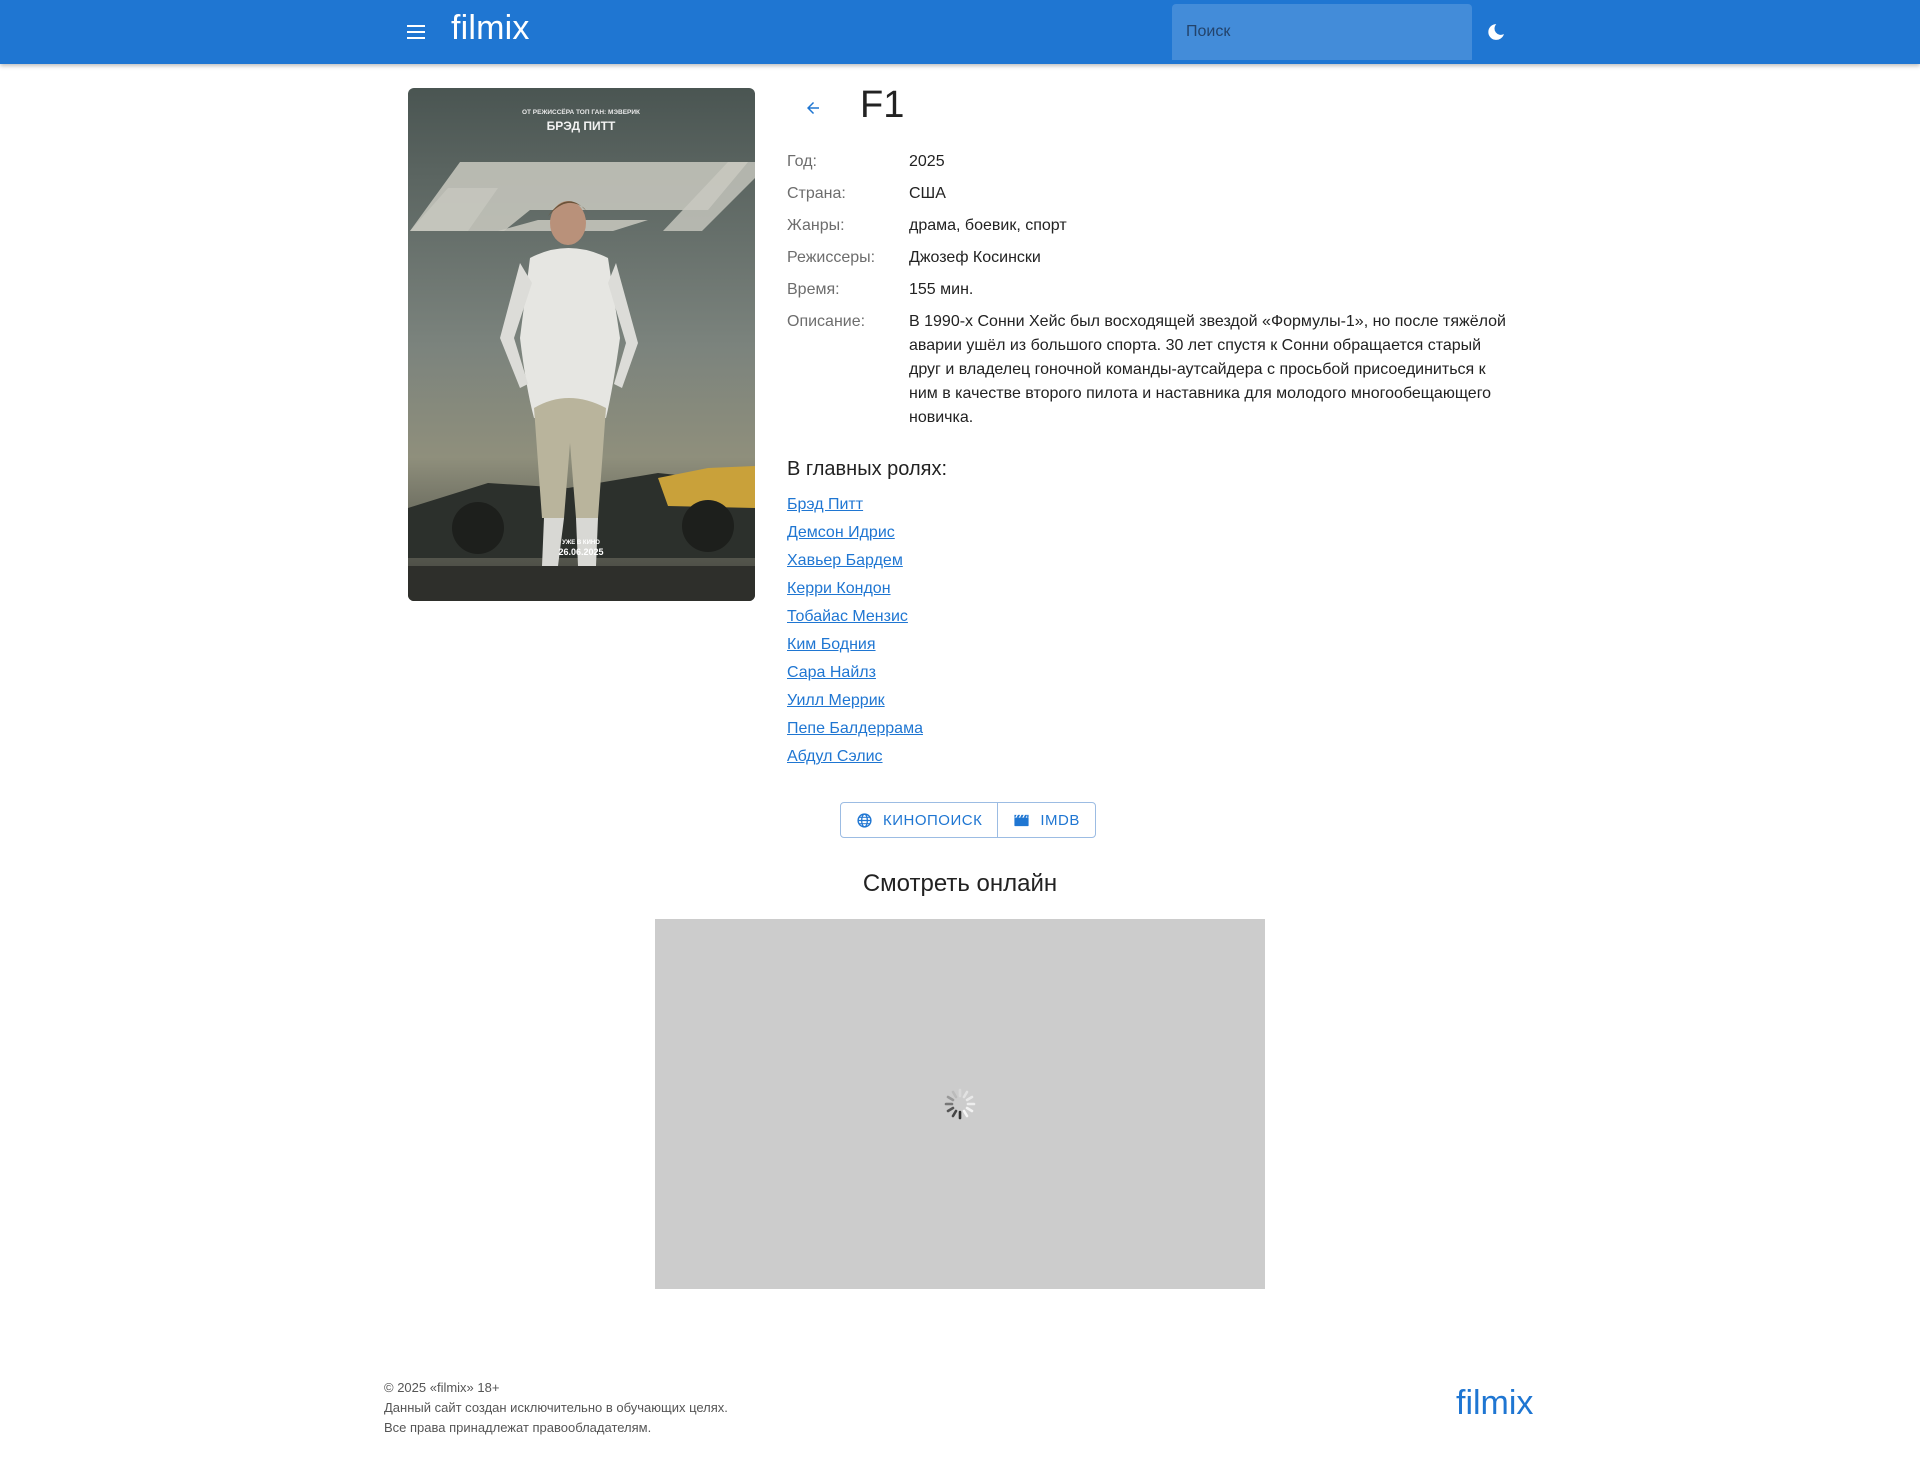 The height and width of the screenshot is (1469, 1920). I want to click on footer-logo: filmix, so click(1494, 1403).